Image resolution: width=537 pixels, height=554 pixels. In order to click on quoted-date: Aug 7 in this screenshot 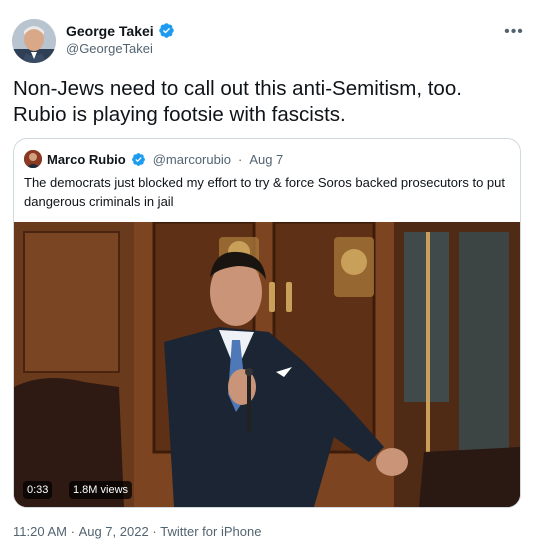, I will do `click(266, 159)`.